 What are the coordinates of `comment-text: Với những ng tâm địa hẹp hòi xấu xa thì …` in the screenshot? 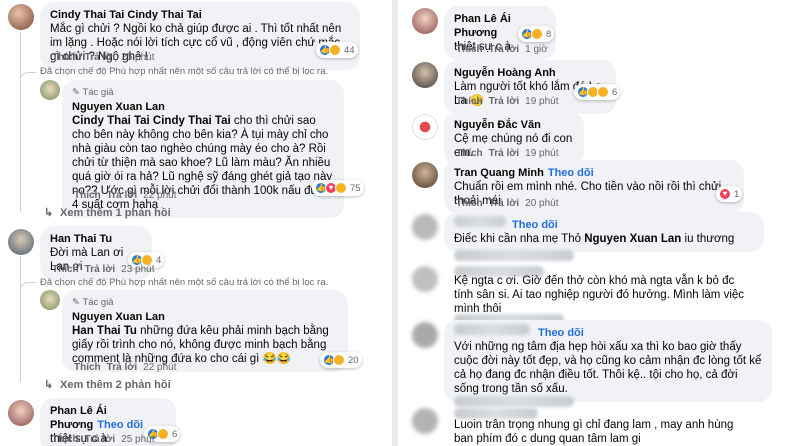 It's located at (608, 368).